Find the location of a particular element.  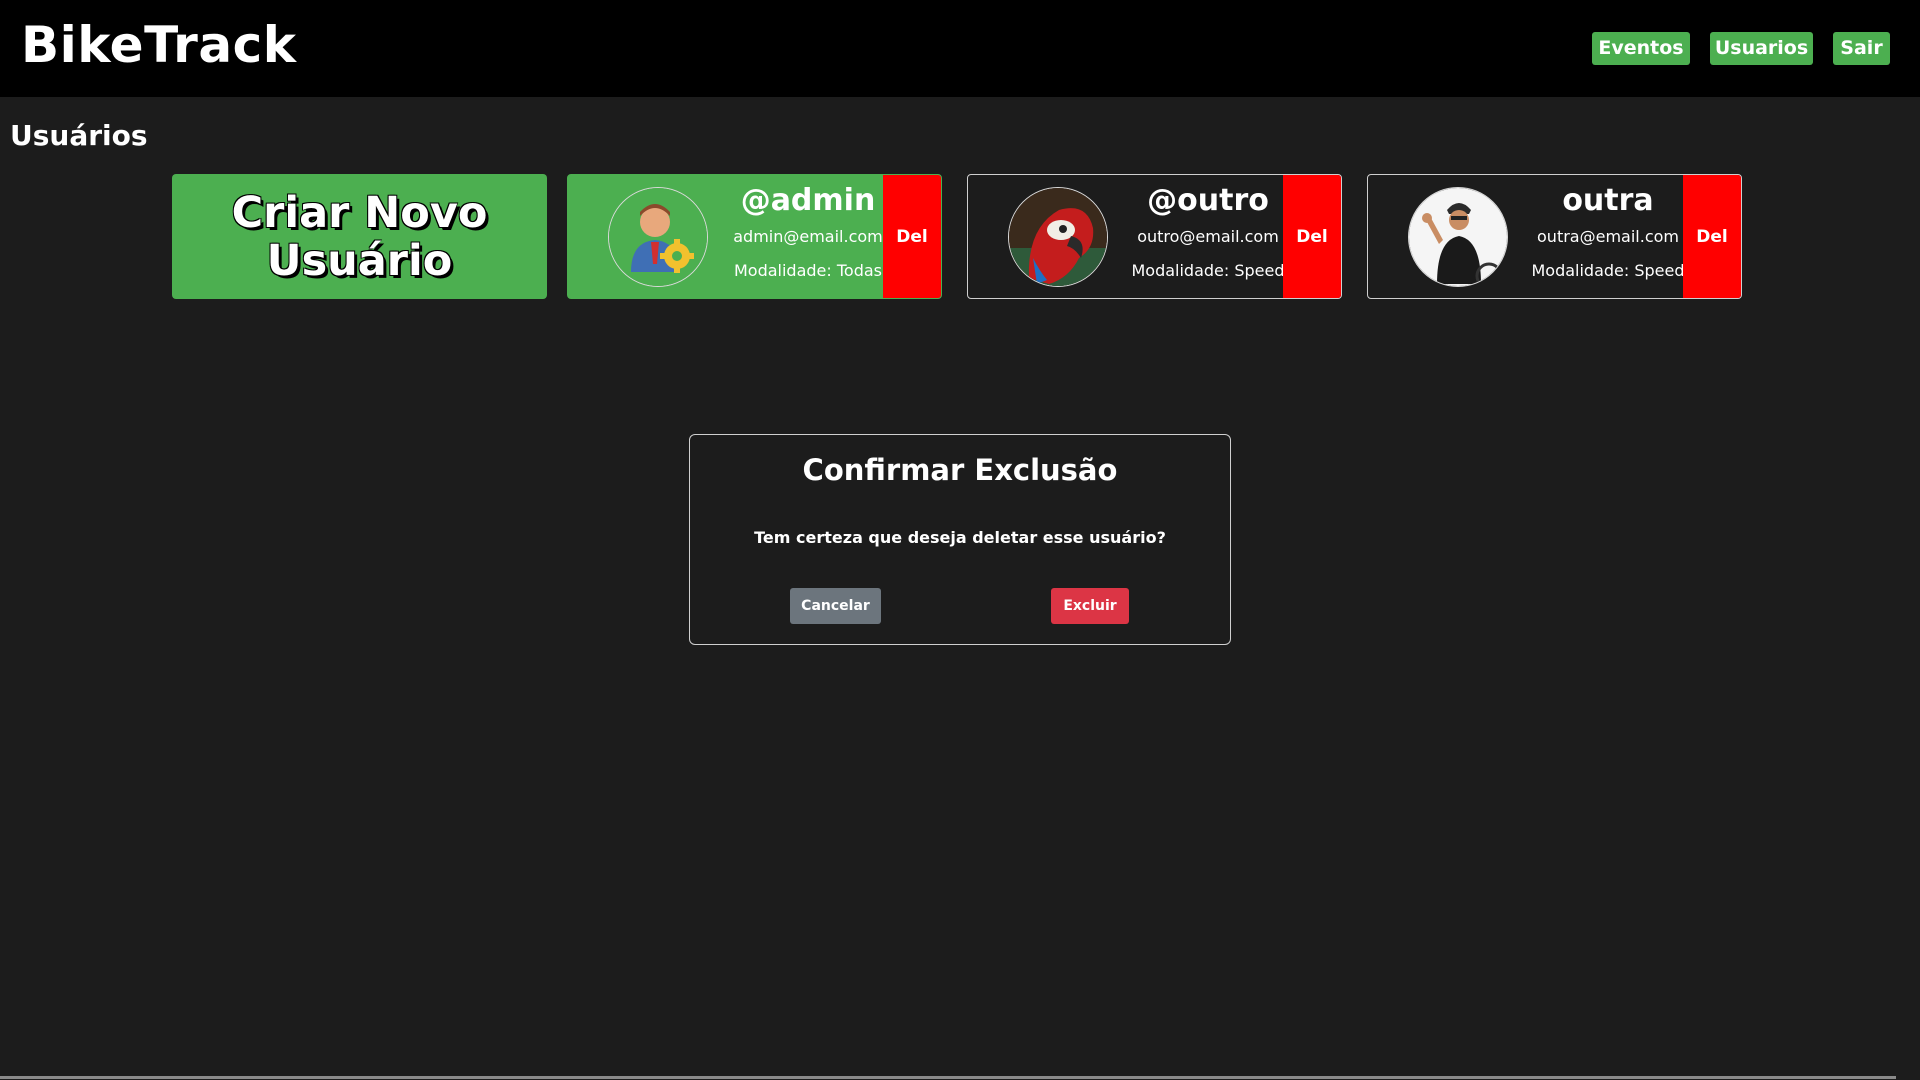

dialog-title: Confirmar Exclusão is located at coordinates (960, 470).